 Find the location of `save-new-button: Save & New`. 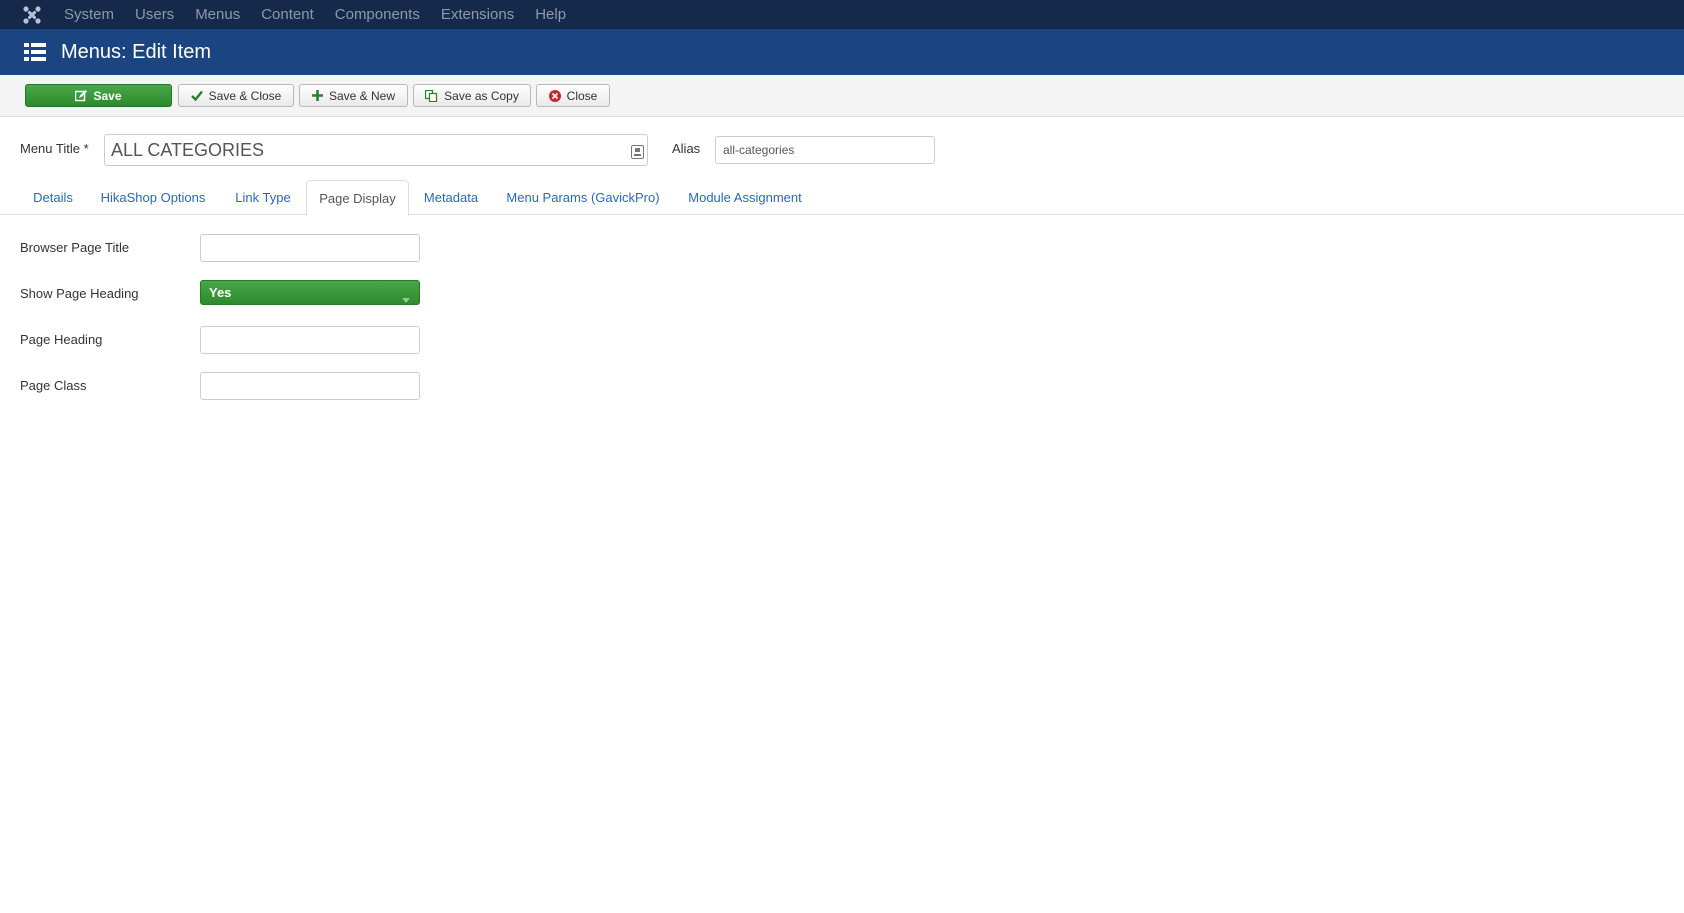

save-new-button: Save & New is located at coordinates (353, 95).